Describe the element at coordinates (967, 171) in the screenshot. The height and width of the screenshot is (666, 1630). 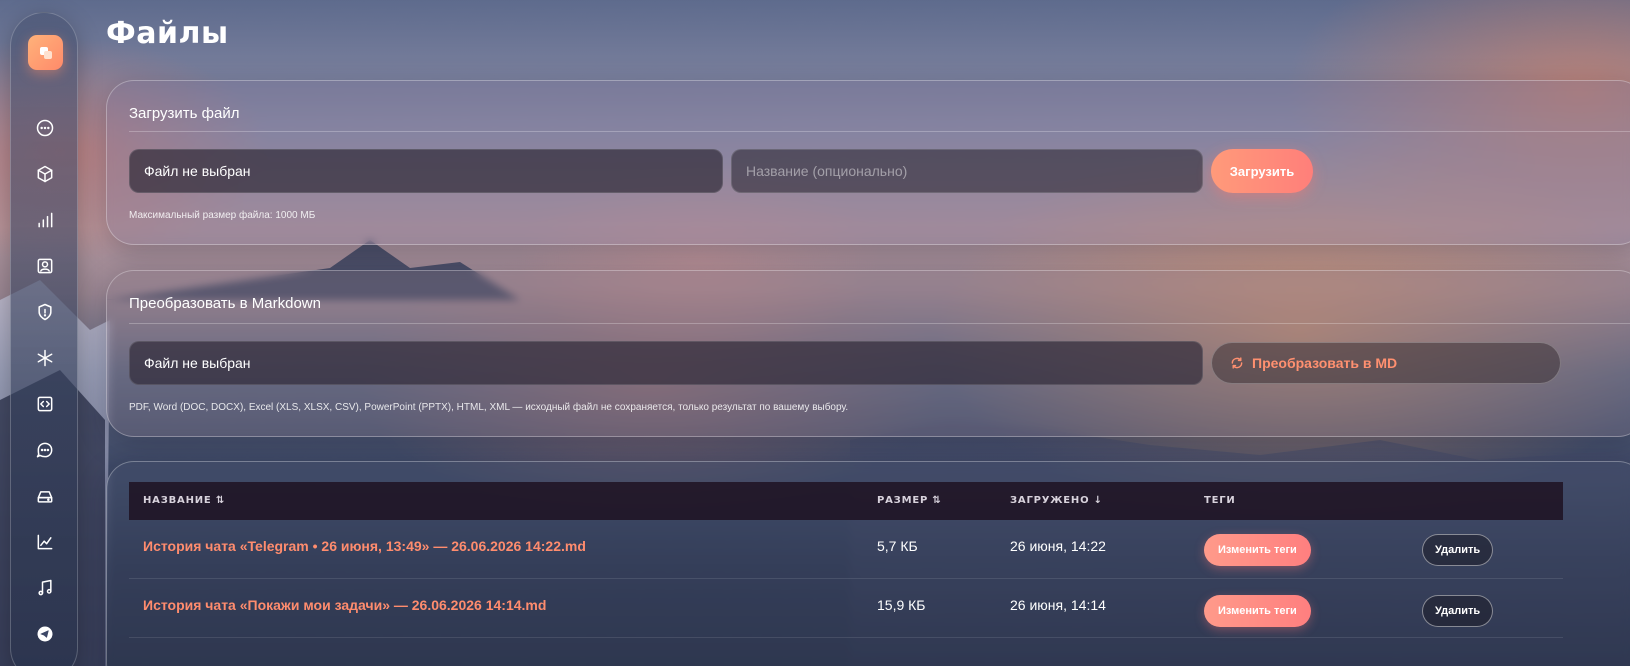
I see `file-name-input` at that location.